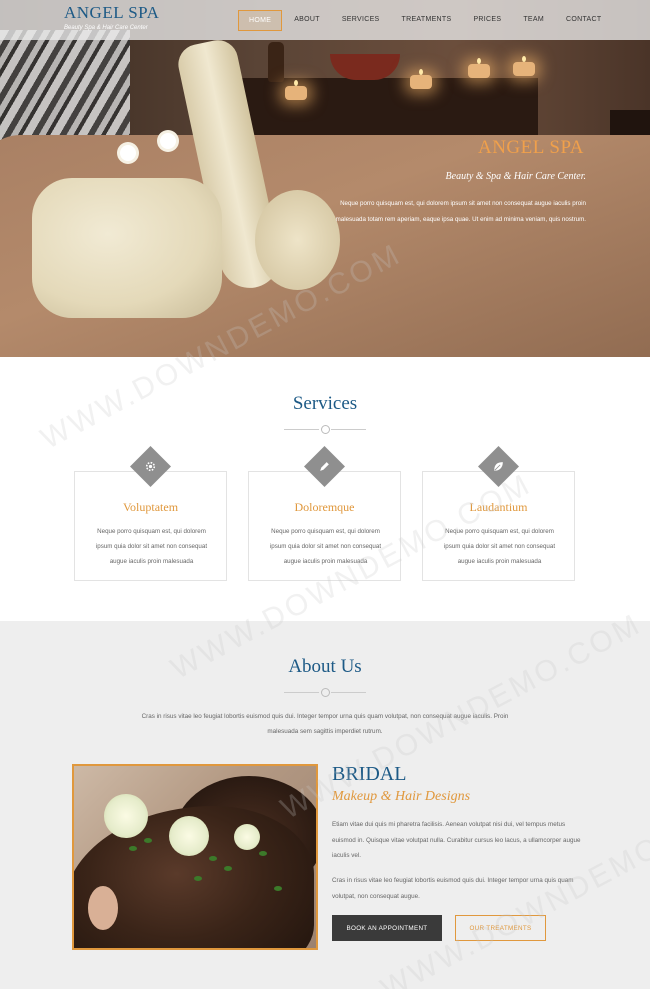 This screenshot has width=650, height=989. I want to click on hero-subtitle: Beauty & Spa & Hair Care Center., so click(515, 176).